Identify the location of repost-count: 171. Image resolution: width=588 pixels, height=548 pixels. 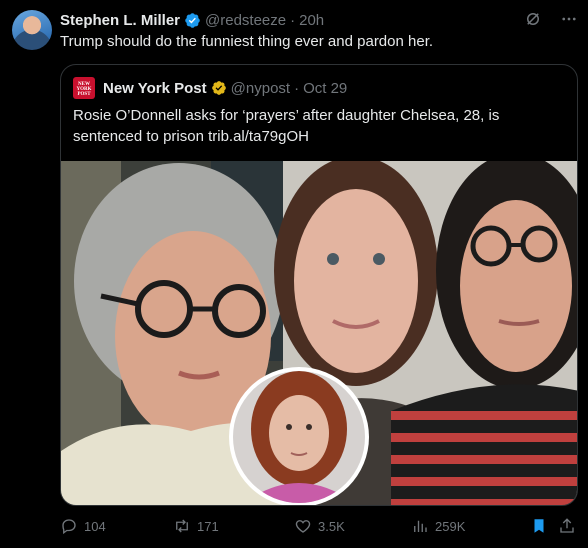
(208, 526).